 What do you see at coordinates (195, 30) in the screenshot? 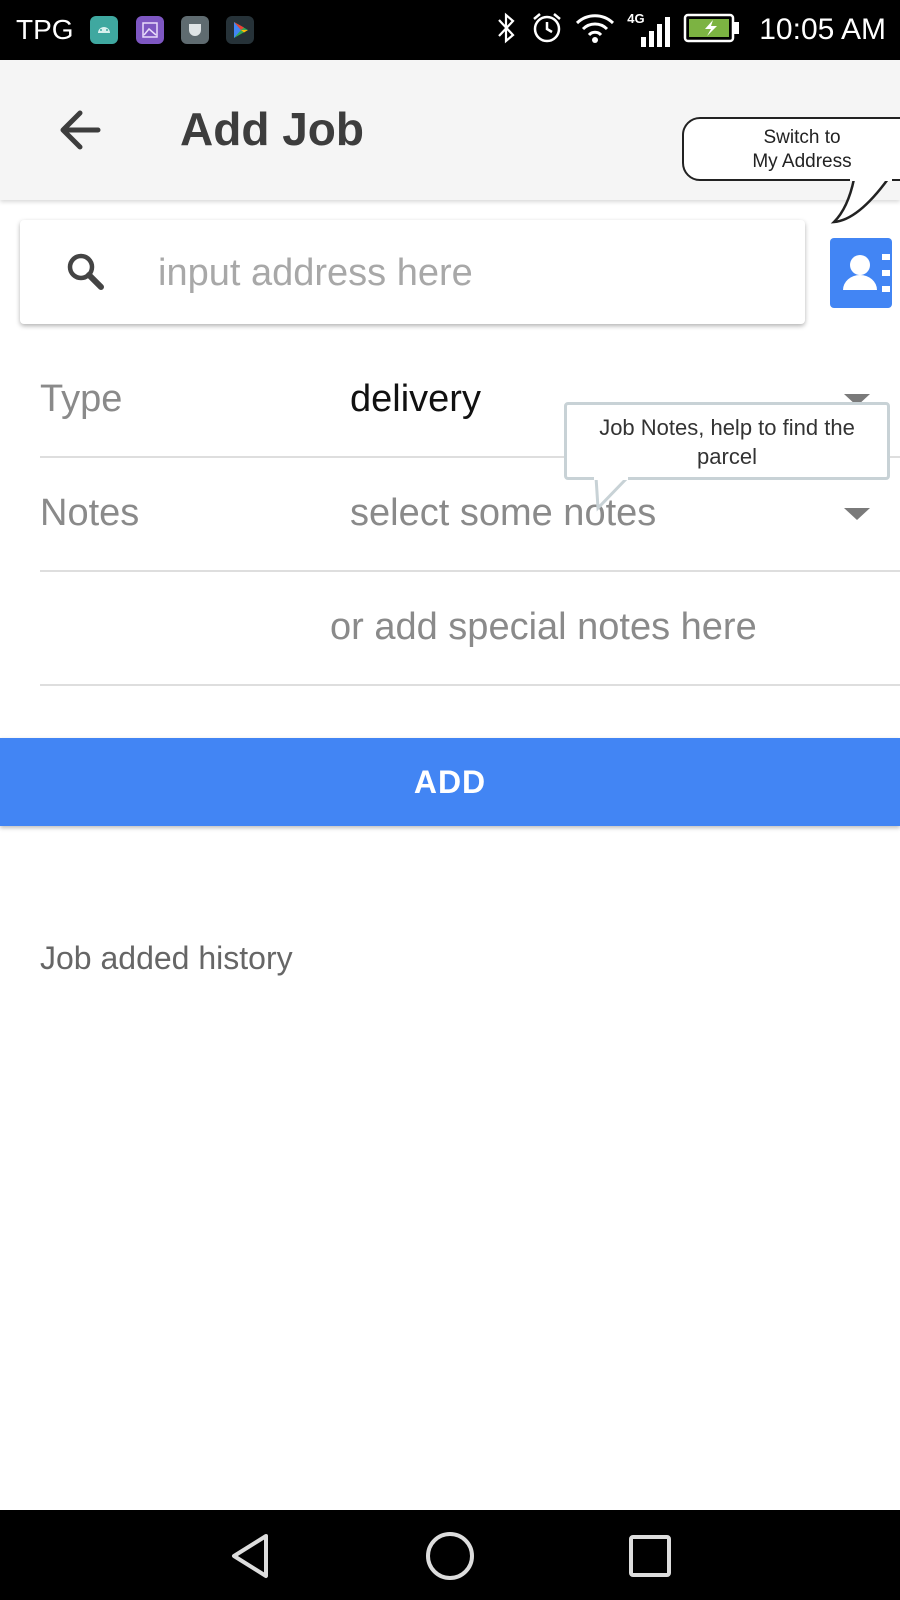
I see `shield-icon` at bounding box center [195, 30].